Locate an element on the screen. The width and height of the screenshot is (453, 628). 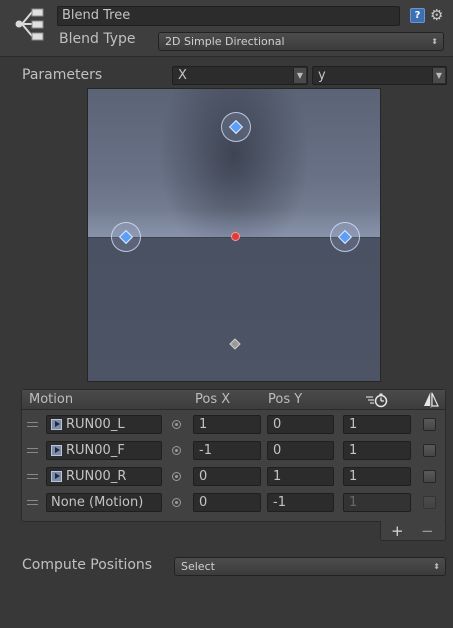
motion-object-field: RUN00_F is located at coordinates (104, 450).